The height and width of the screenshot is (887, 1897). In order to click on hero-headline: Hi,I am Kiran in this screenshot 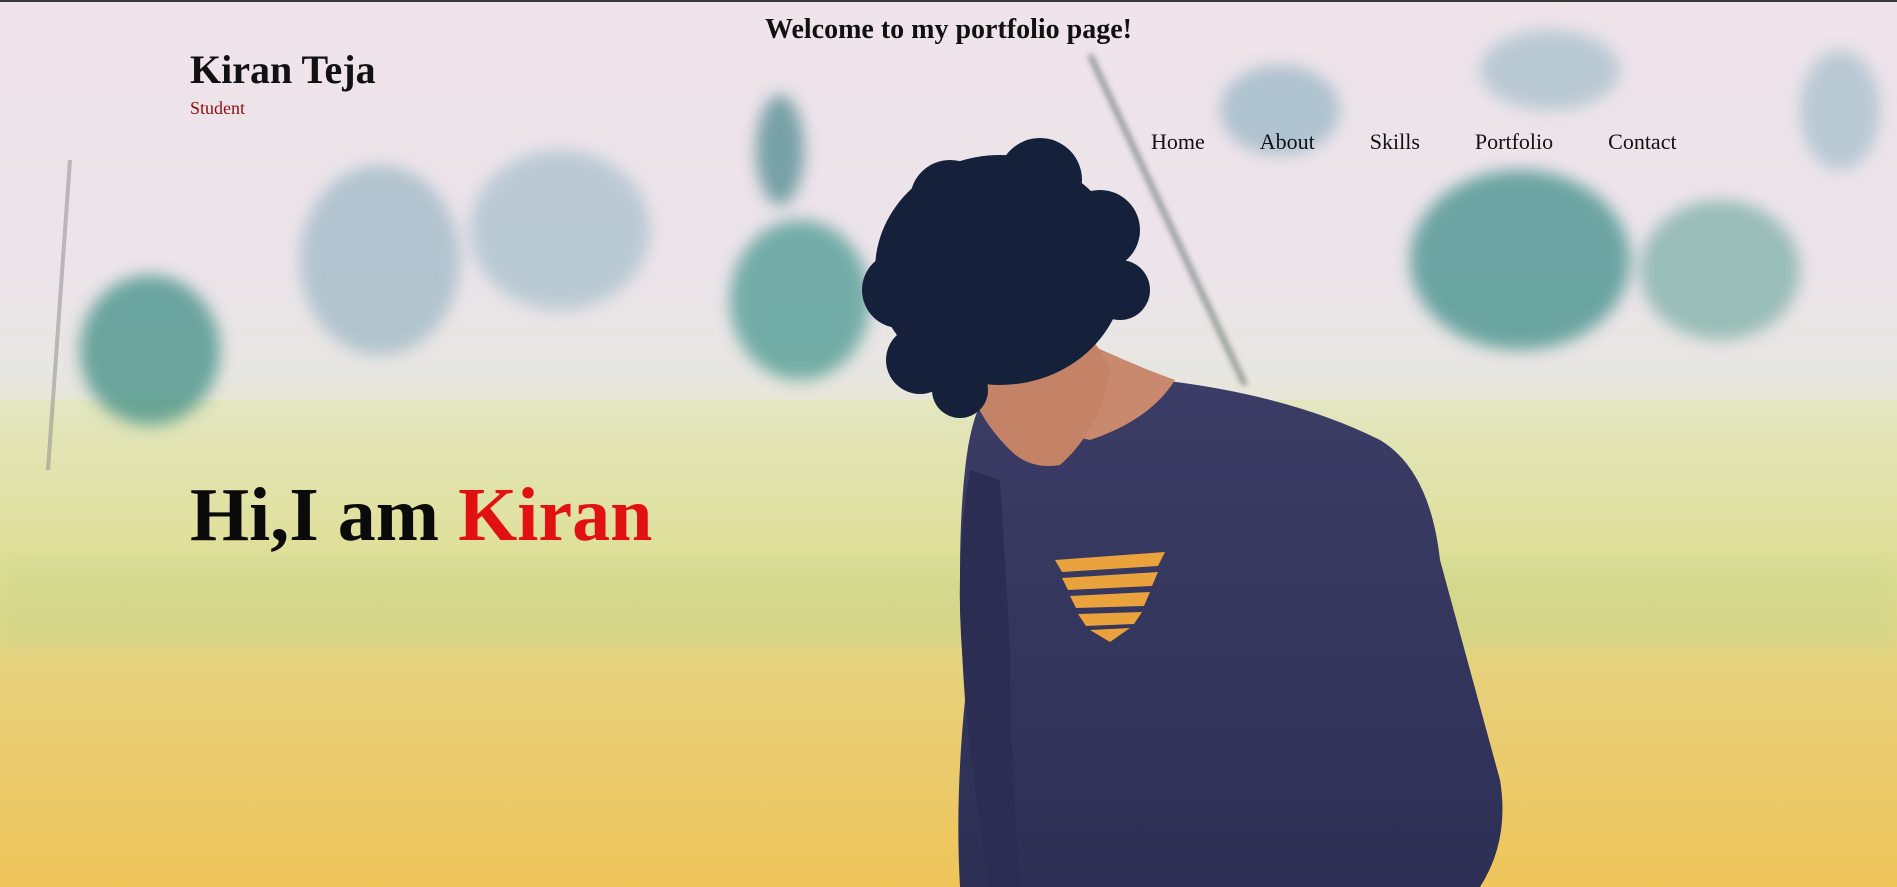, I will do `click(421, 515)`.